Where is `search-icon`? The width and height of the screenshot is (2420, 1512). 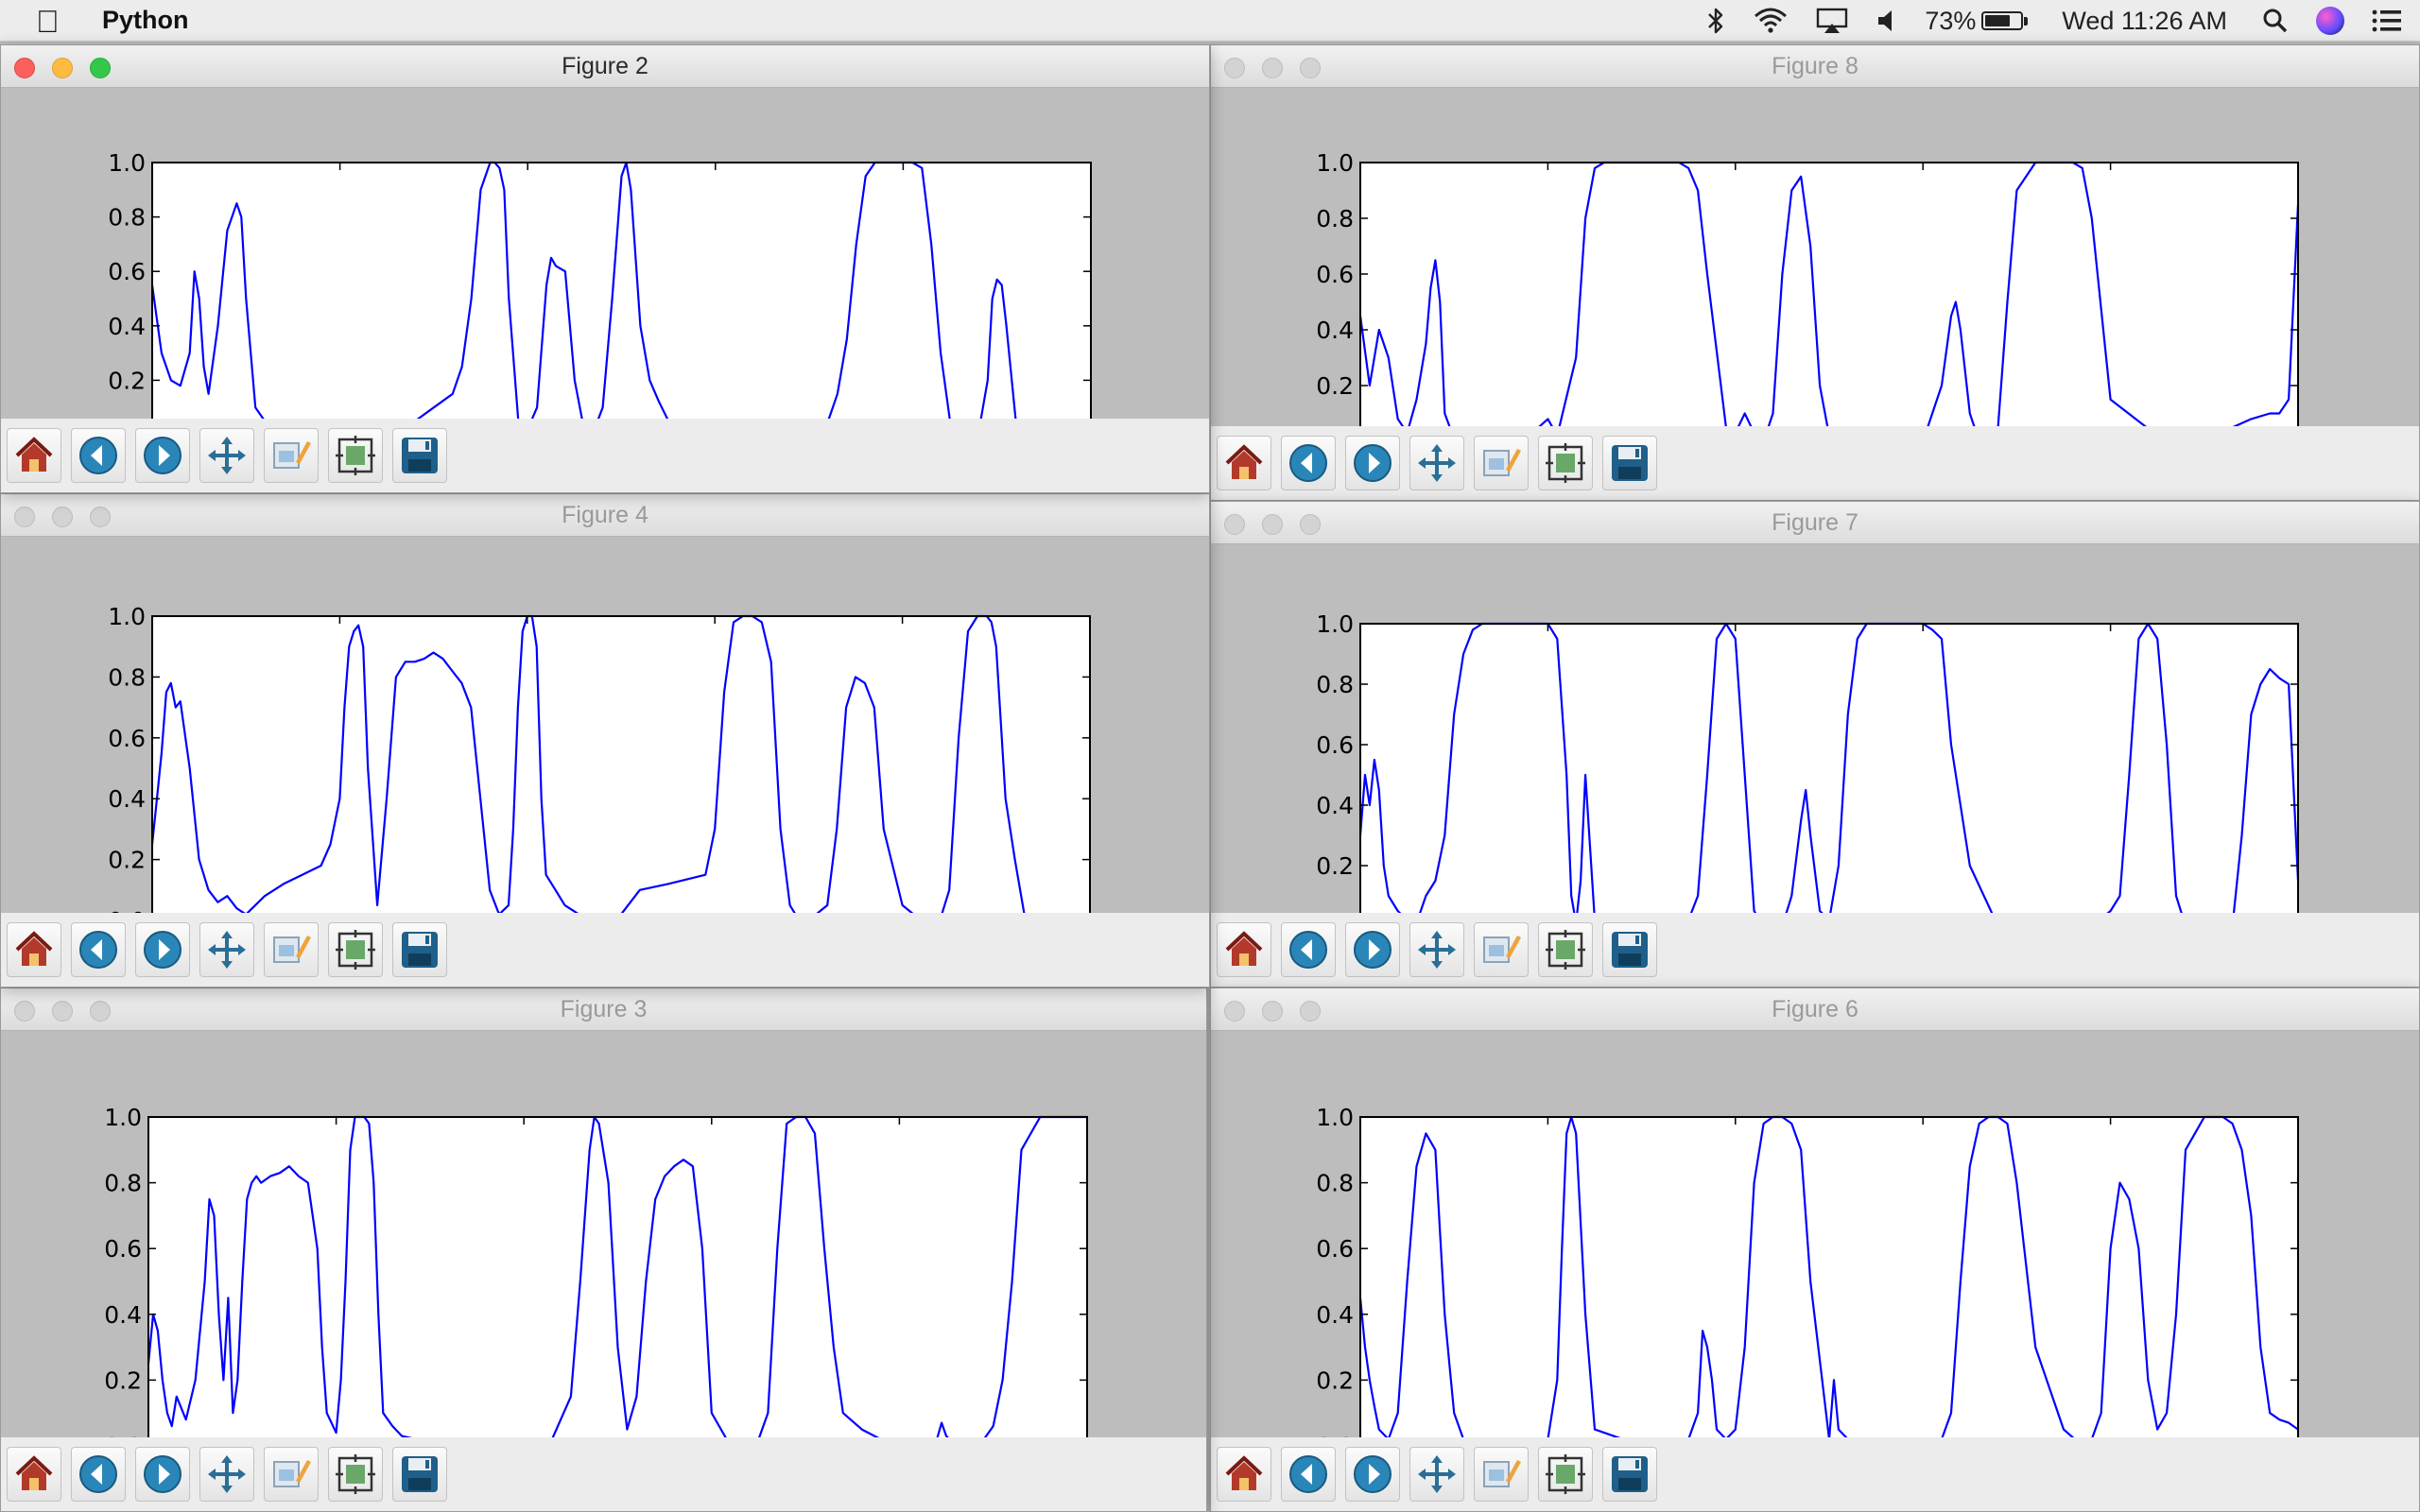
search-icon is located at coordinates (2275, 21).